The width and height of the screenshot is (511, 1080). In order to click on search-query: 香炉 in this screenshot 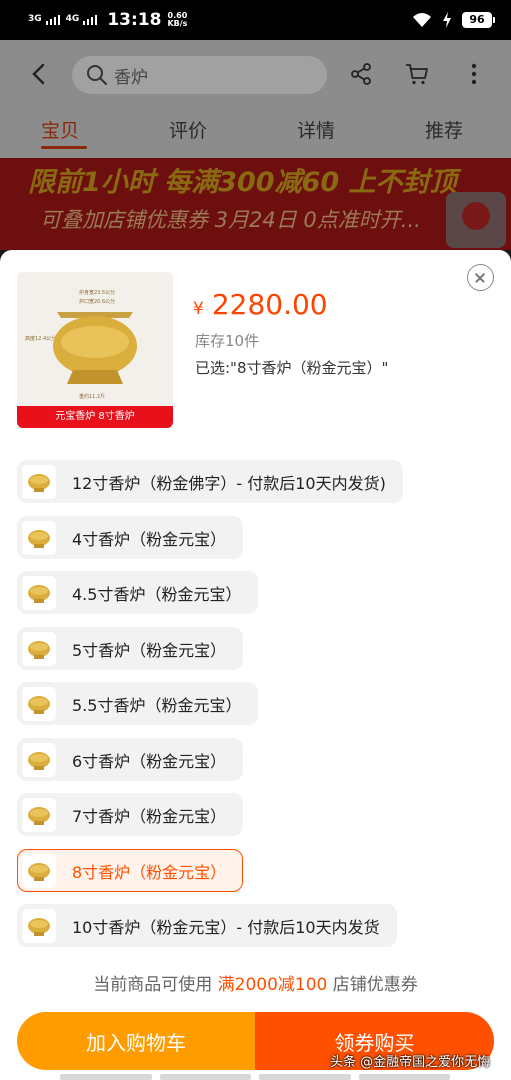, I will do `click(131, 77)`.